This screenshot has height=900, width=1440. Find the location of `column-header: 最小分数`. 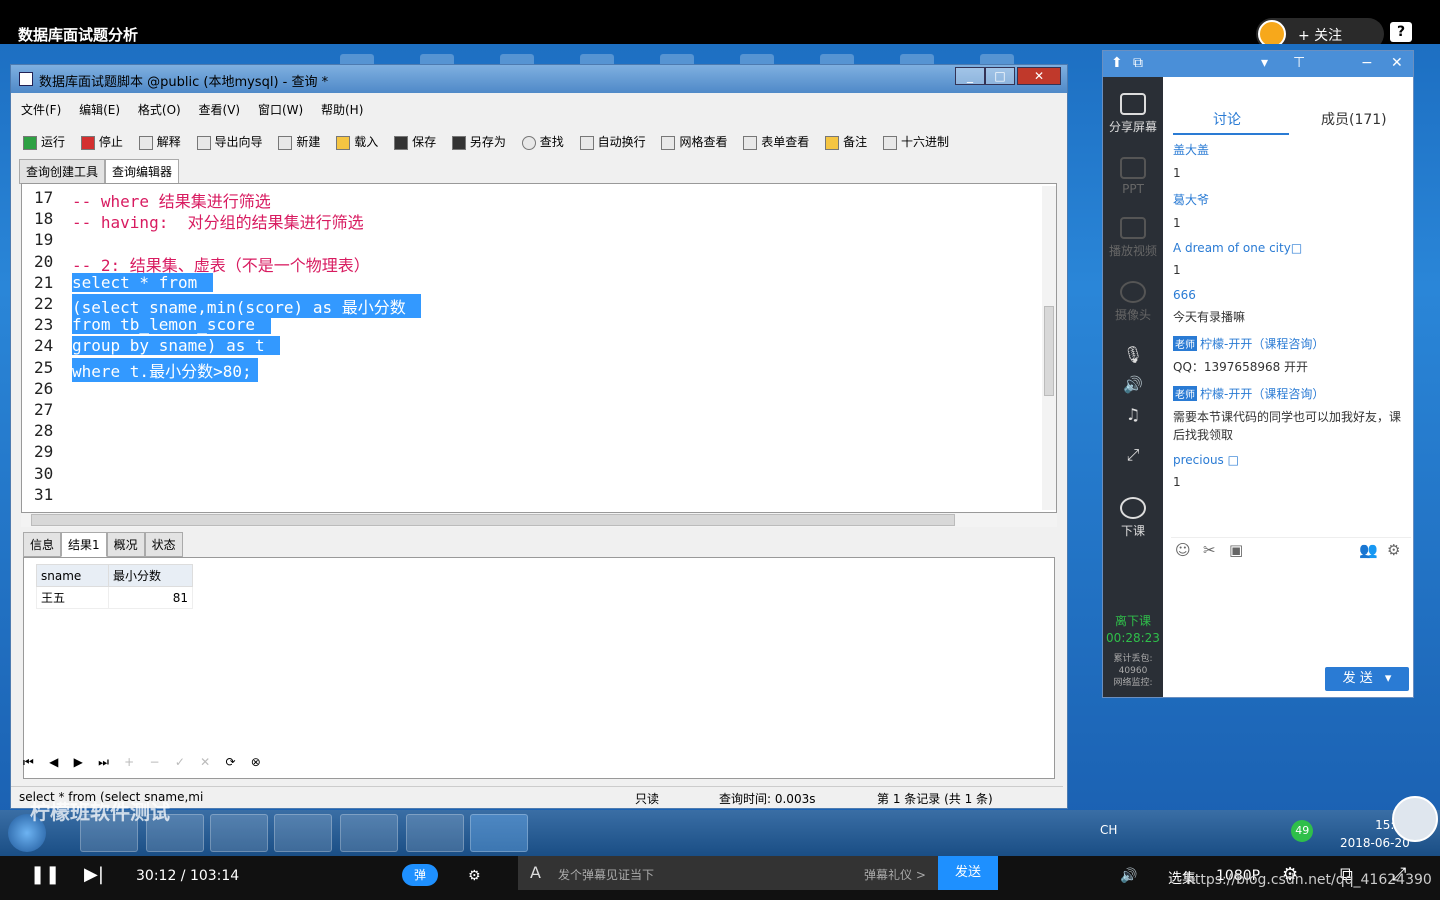

column-header: 最小分数 is located at coordinates (150, 575).